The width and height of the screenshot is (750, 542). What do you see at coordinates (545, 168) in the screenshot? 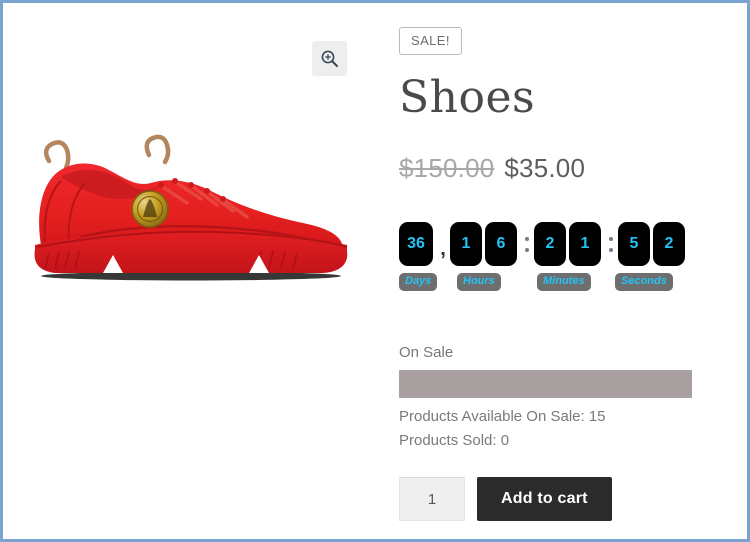
I see `price-sale: $35.00` at bounding box center [545, 168].